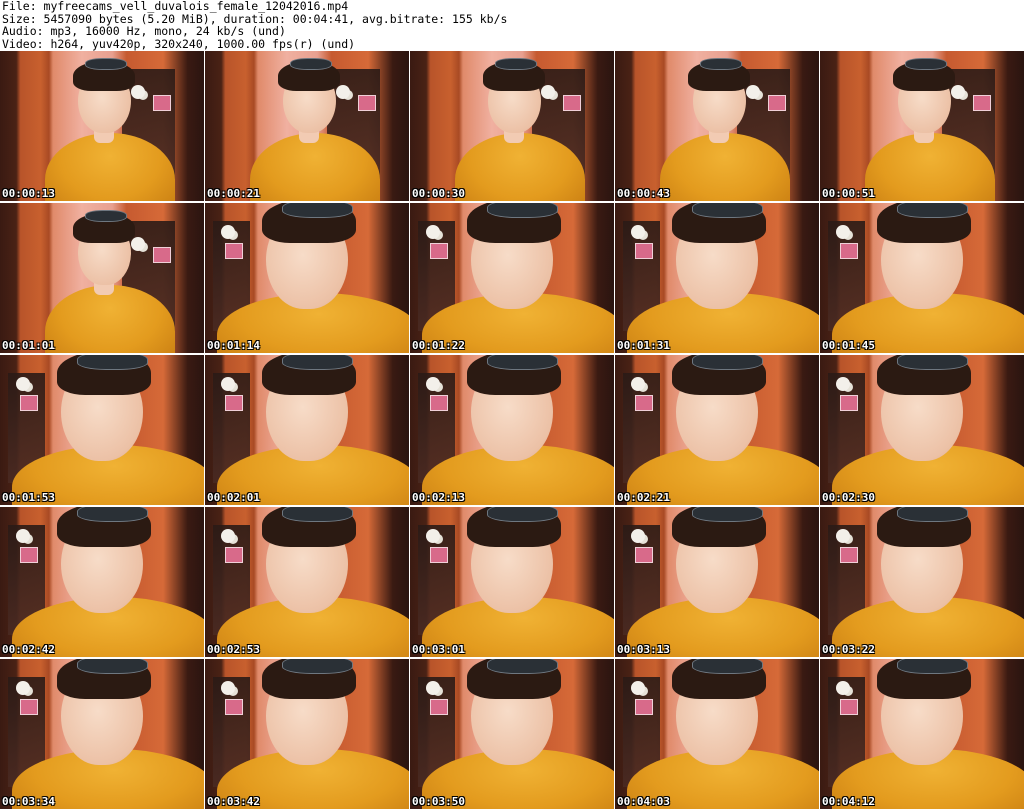 Image resolution: width=1024 pixels, height=811 pixels. I want to click on frame-timestamp: 00:01:45, so click(848, 345).